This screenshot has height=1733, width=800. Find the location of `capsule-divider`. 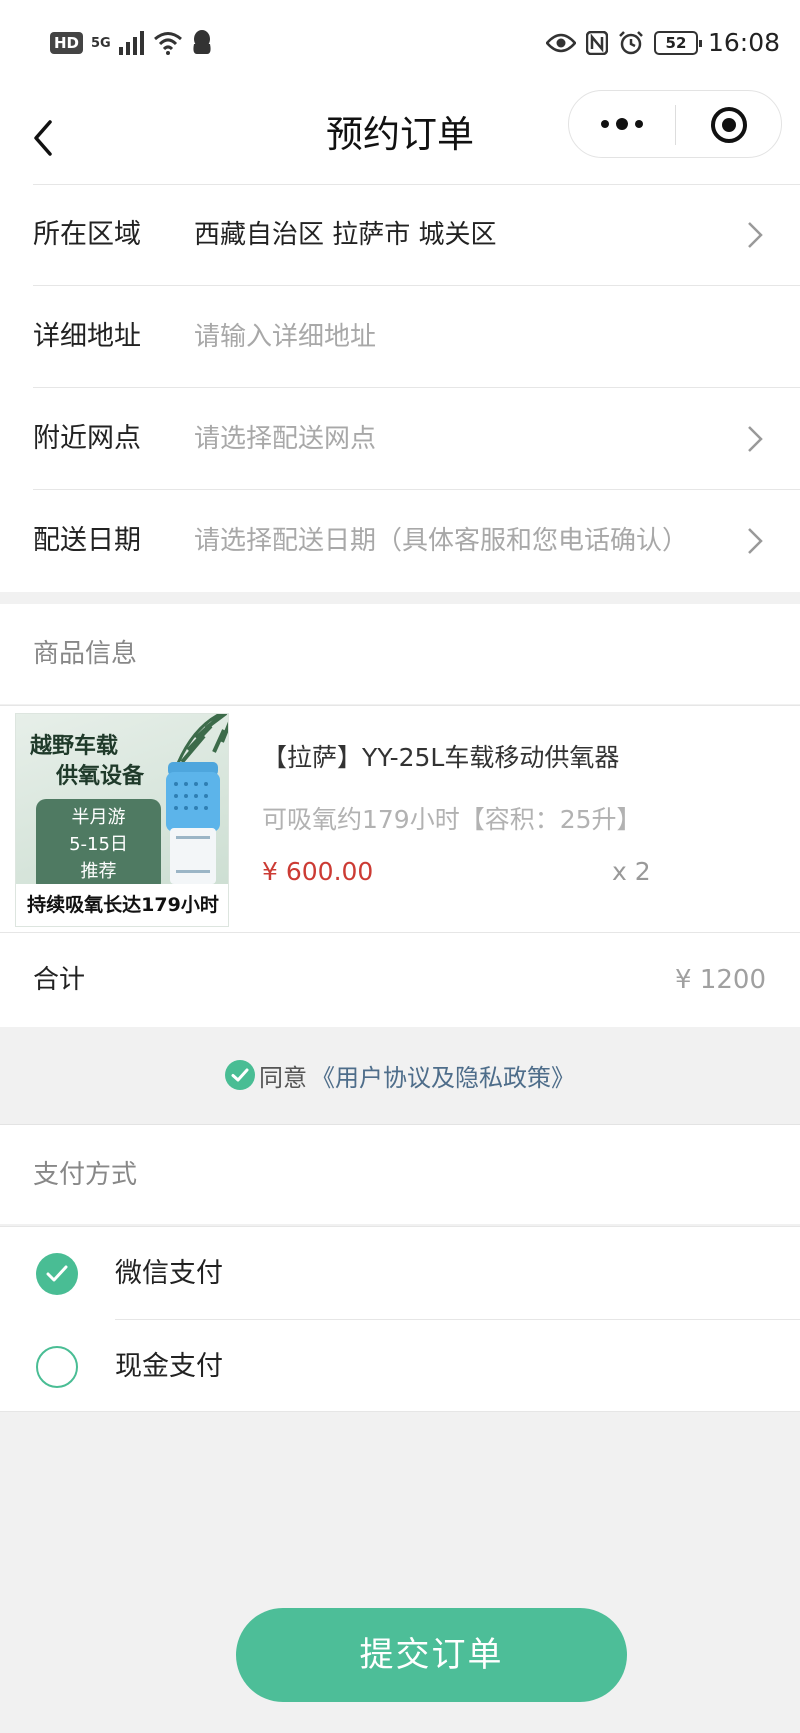

capsule-divider is located at coordinates (675, 125).